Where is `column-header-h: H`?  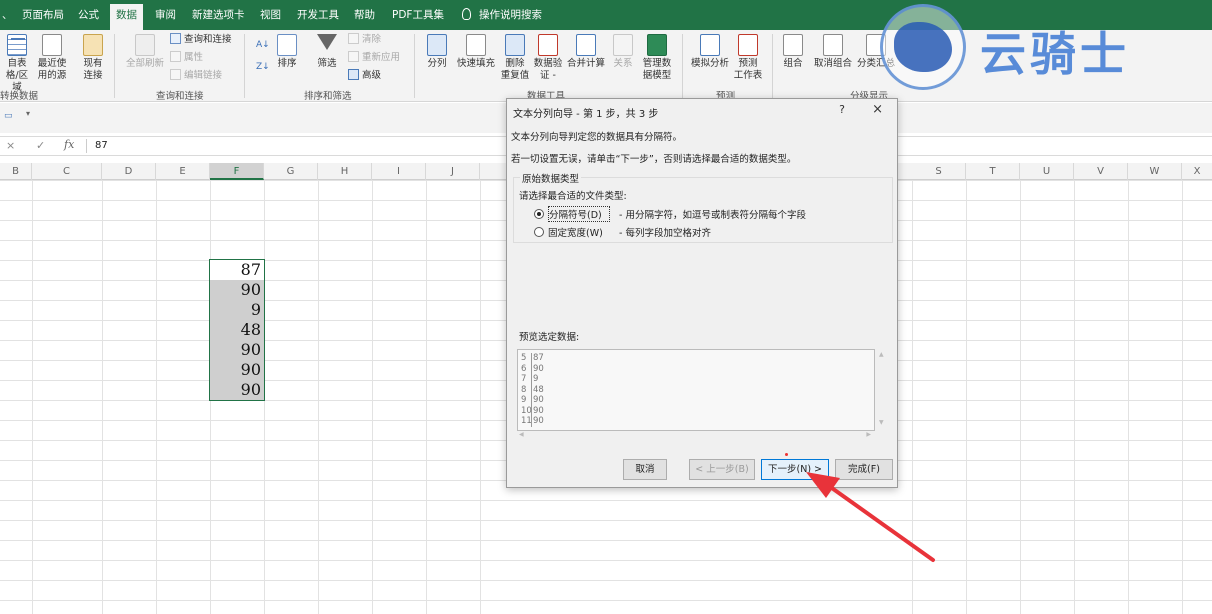 column-header-h: H is located at coordinates (345, 171).